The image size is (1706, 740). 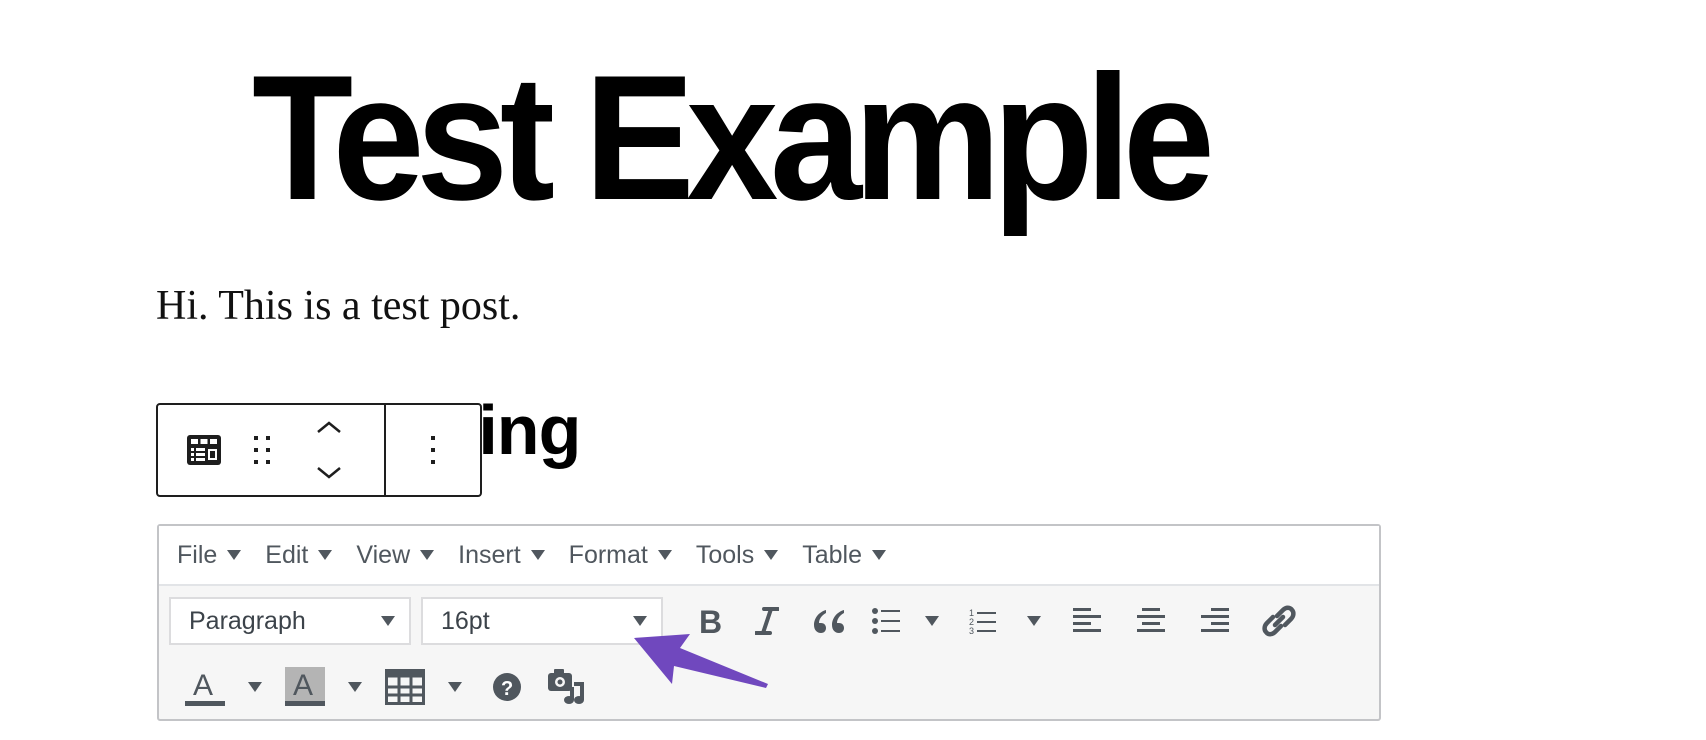 I want to click on numbered-list-icon: 1 2 3, so click(x=982, y=621).